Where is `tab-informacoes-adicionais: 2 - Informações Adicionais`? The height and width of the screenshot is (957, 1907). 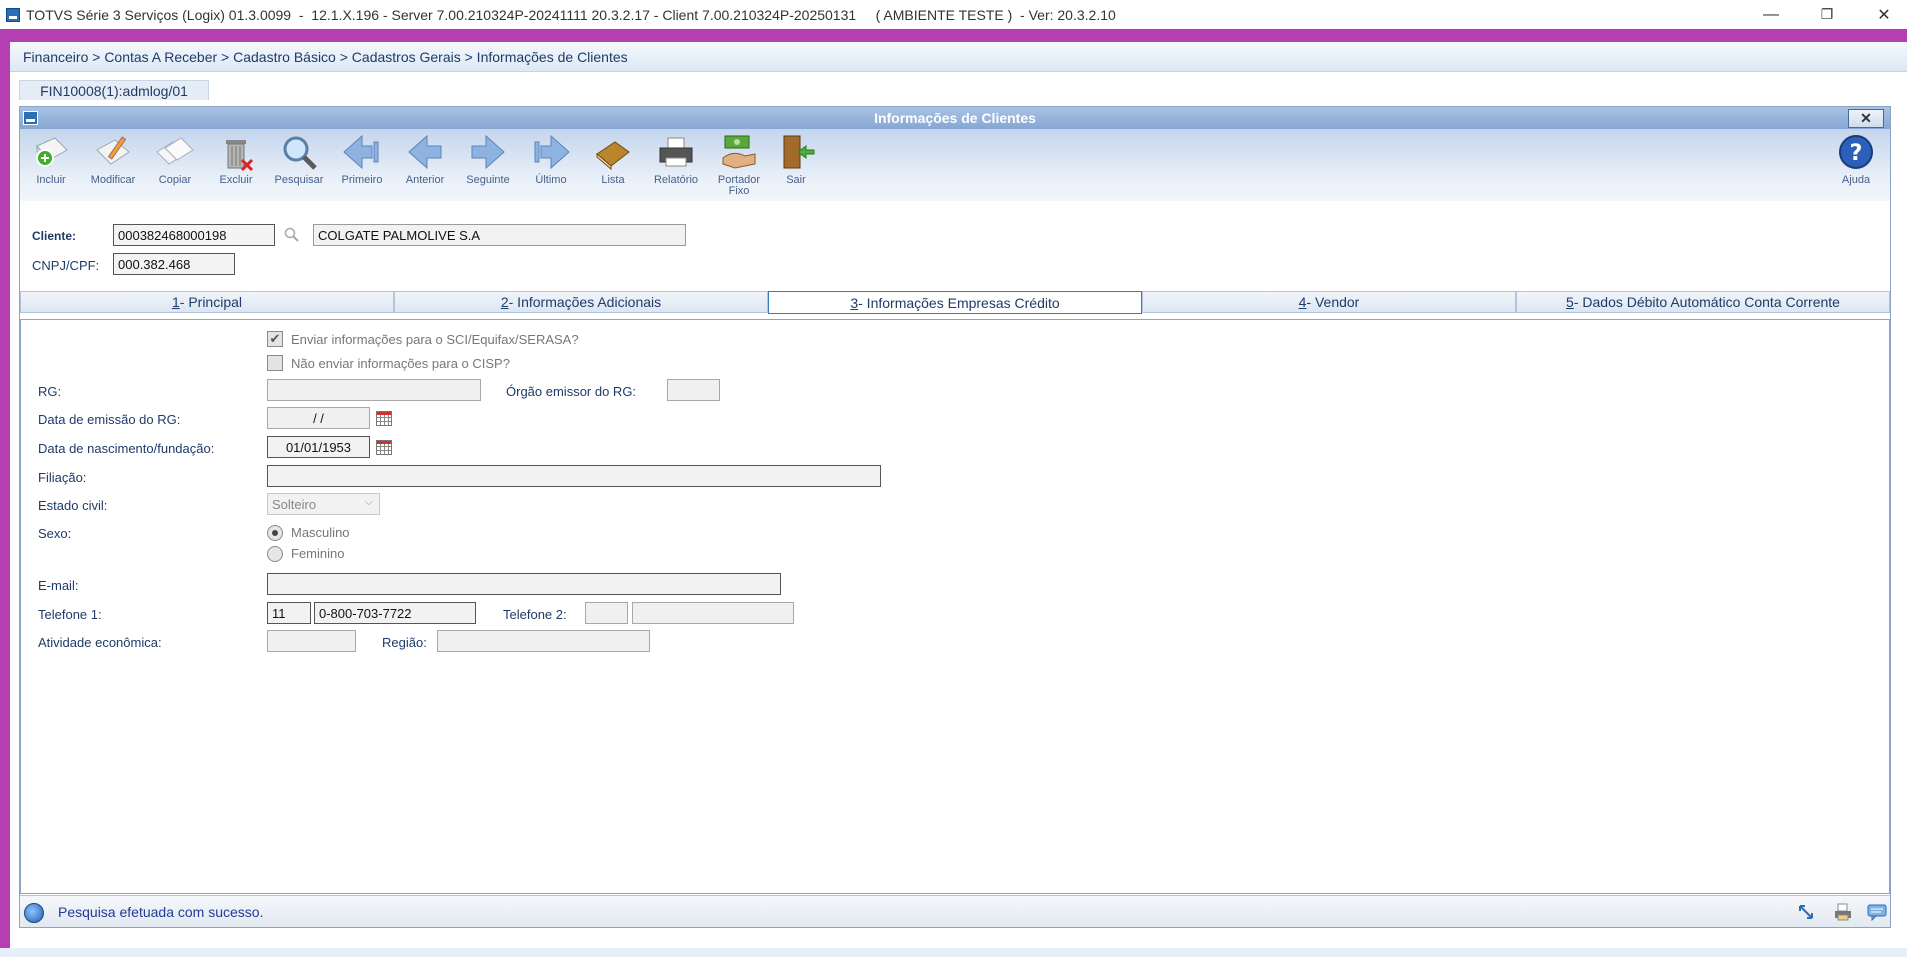
tab-informacoes-adicionais: 2 - Informações Adicionais is located at coordinates (581, 302).